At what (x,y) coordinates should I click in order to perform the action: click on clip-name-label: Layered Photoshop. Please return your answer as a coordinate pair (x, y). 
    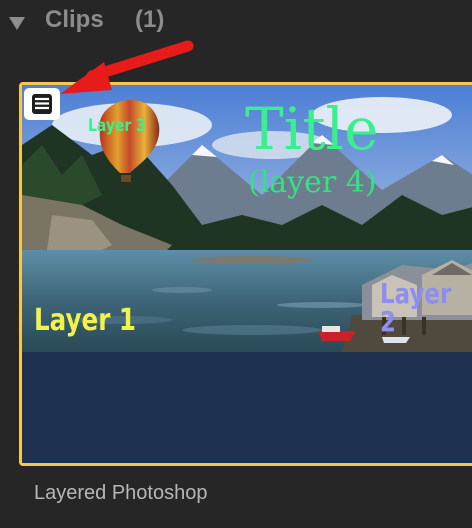
    Looking at the image, I should click on (121, 493).